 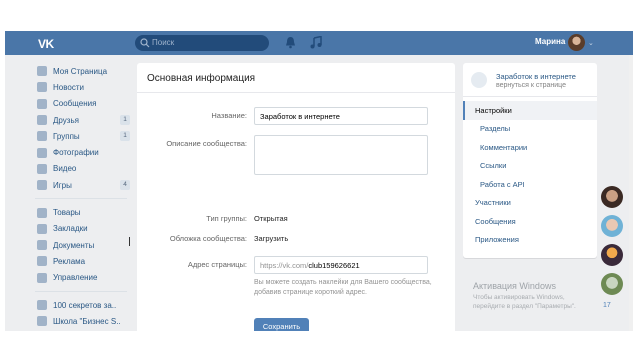 I want to click on sidebar-item-photos: Фотографии, so click(x=85, y=152).